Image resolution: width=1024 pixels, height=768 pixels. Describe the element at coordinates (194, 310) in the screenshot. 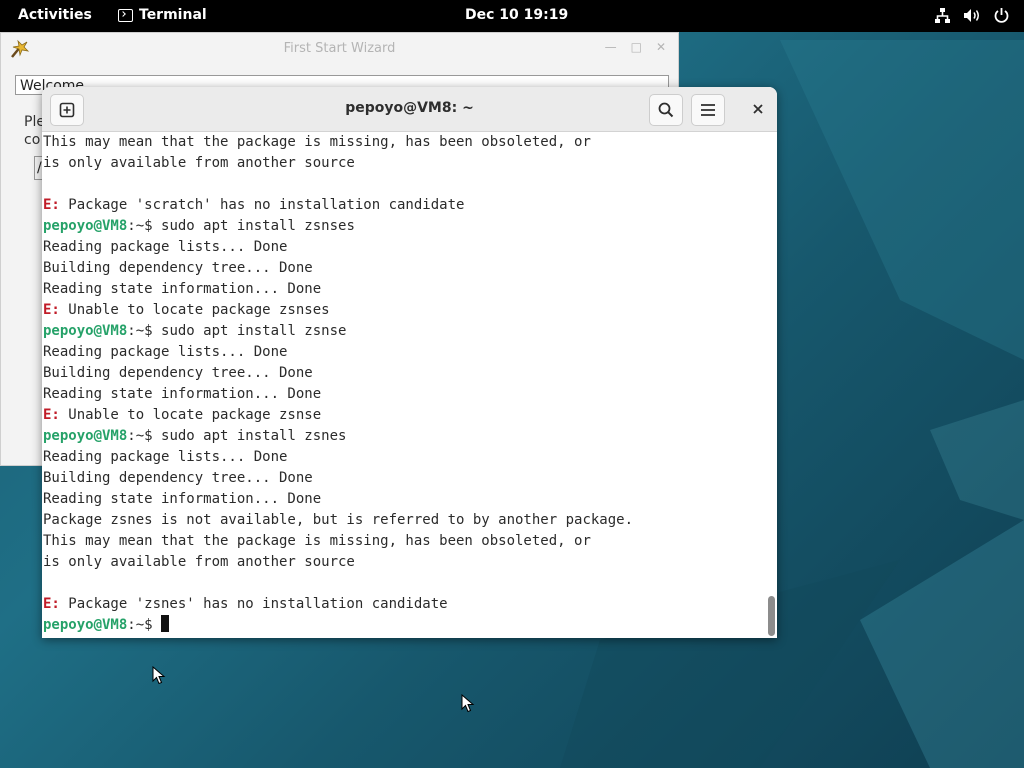

I see `terminal-line-text: Unable to locate package zsnses` at that location.